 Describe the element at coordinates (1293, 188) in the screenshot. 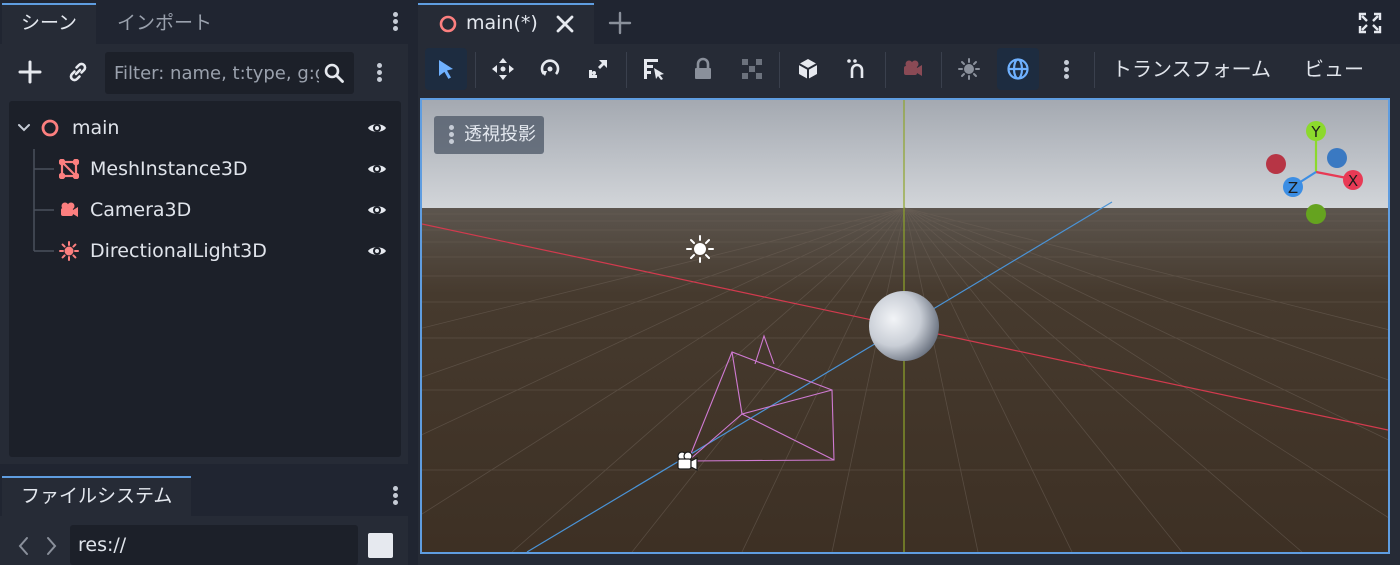

I see `gizmo-z-label: Z` at that location.